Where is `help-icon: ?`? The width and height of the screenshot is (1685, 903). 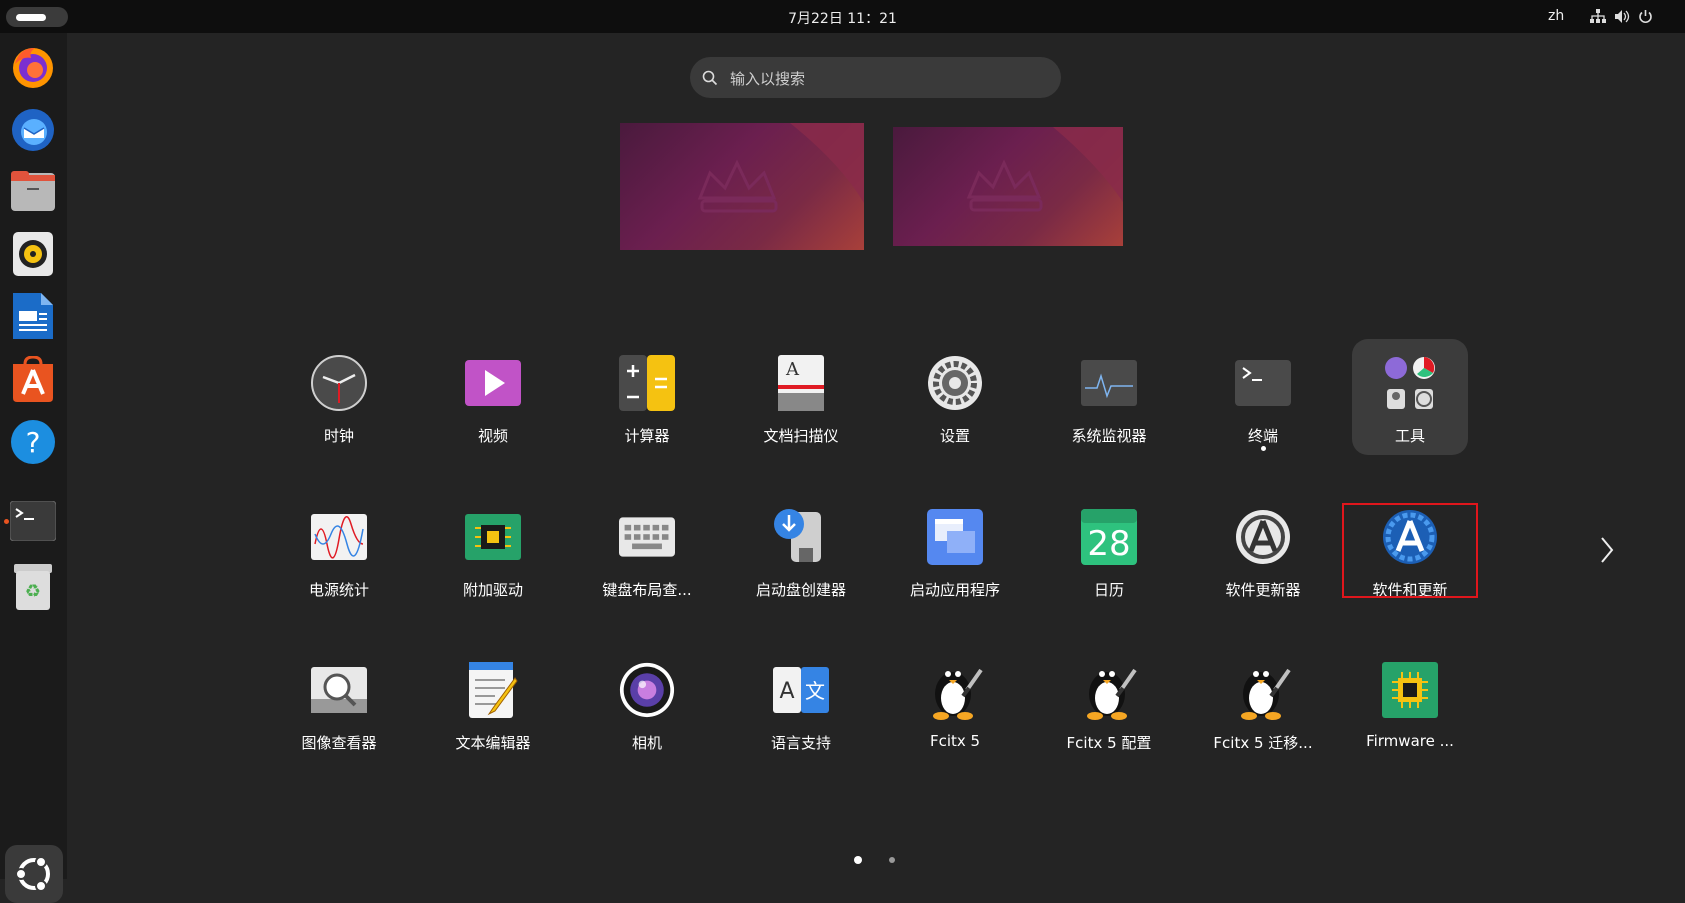
help-icon: ? is located at coordinates (33, 442).